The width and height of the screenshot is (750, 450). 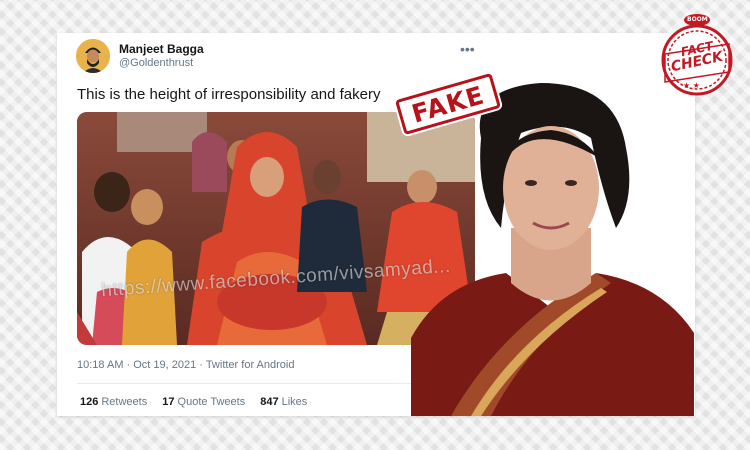 I want to click on quote-tweets-stat: 17 Quote Tweets, so click(x=203, y=402).